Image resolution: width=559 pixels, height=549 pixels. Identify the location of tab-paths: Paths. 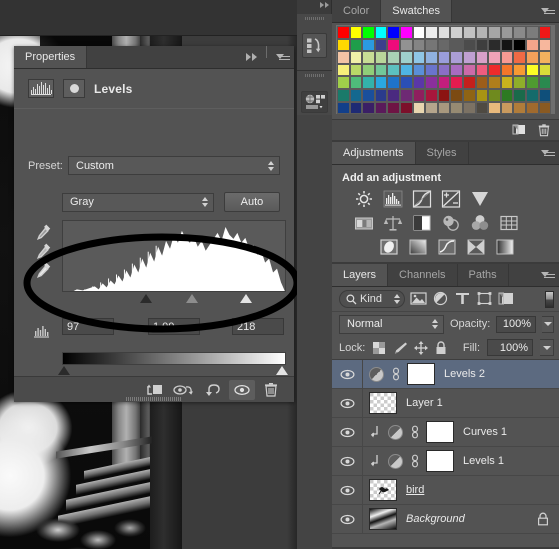
(483, 275).